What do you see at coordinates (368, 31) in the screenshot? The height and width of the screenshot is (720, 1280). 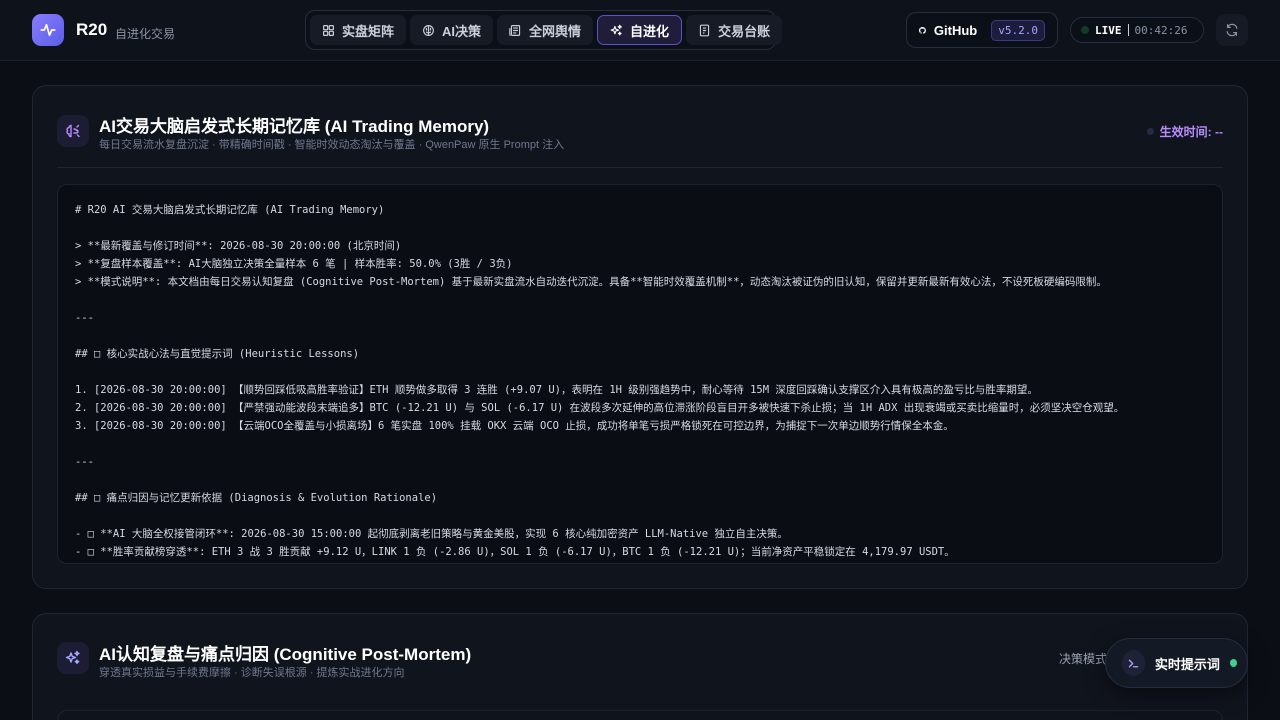 I see `tab-label: 实盘矩阵` at bounding box center [368, 31].